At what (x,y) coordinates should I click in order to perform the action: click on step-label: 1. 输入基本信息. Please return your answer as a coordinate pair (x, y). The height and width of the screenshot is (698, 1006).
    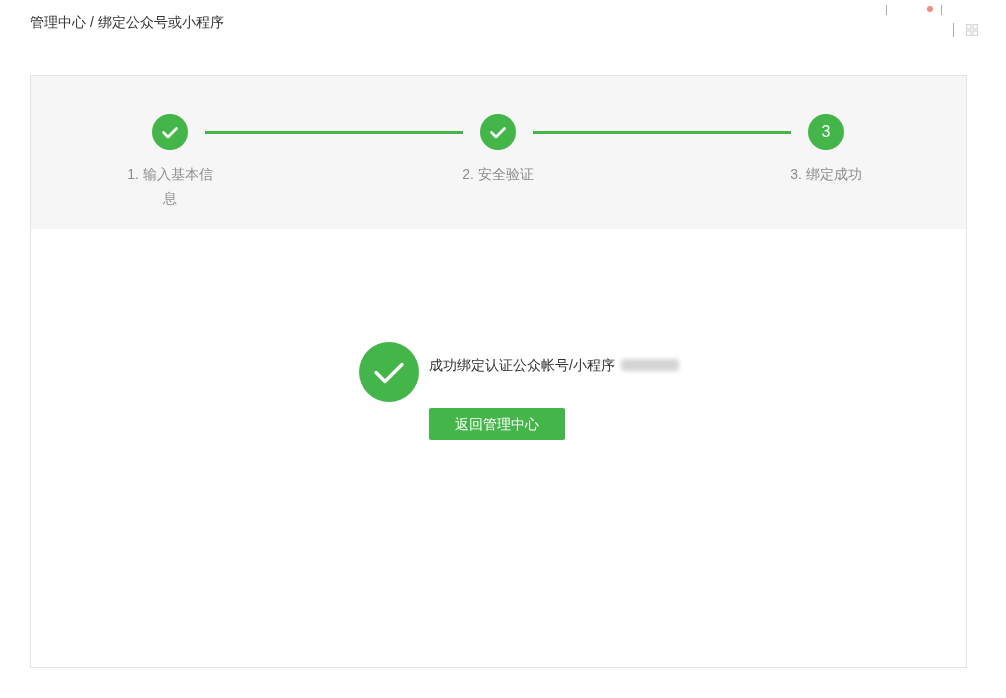
    Looking at the image, I should click on (170, 186).